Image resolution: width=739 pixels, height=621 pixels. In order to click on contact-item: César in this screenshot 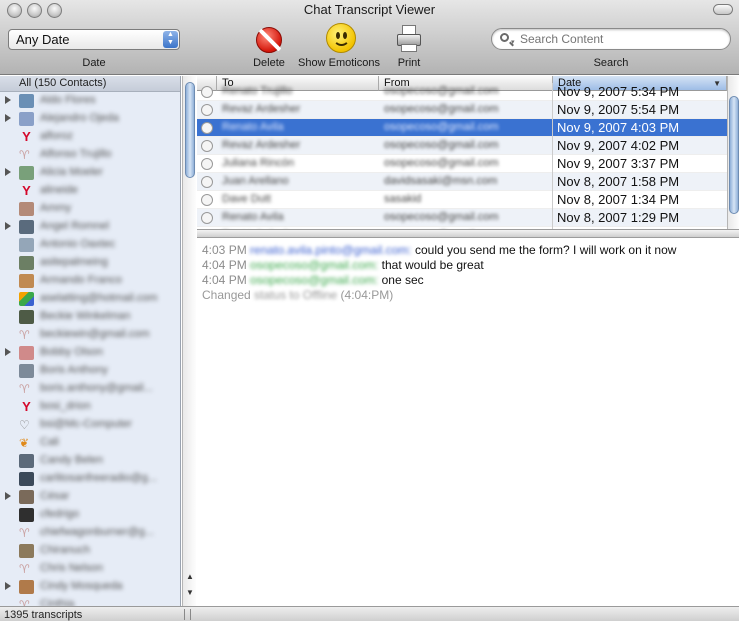, I will do `click(90, 497)`.